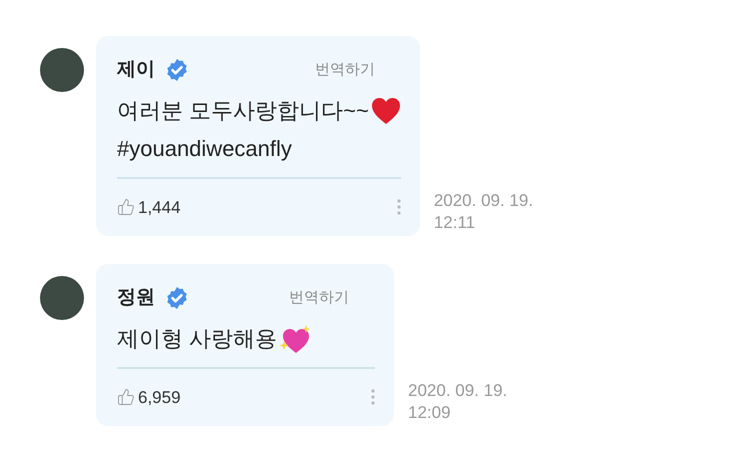 The width and height of the screenshot is (750, 470). What do you see at coordinates (204, 149) in the screenshot?
I see `comment-text: #youandiwecanfly` at bounding box center [204, 149].